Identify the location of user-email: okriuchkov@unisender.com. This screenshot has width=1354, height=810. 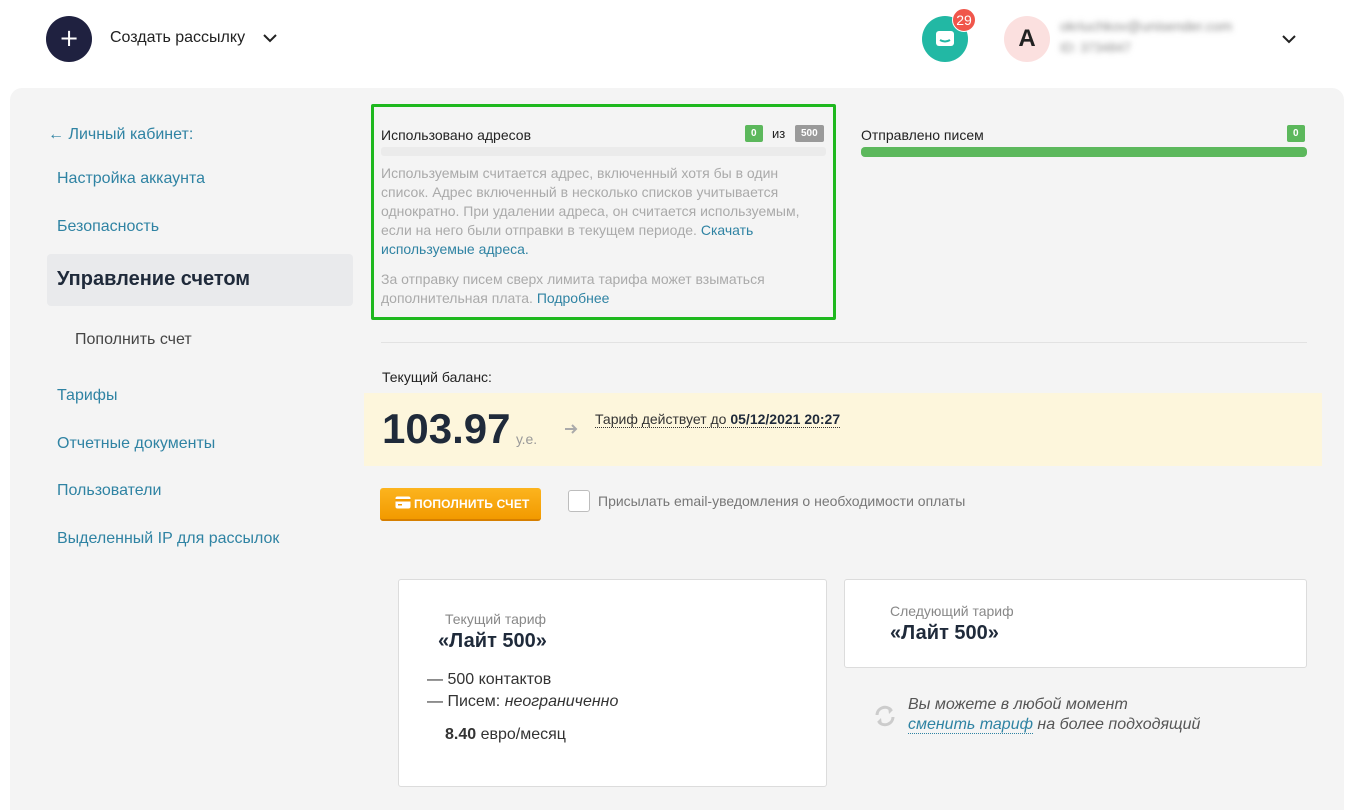
(1146, 26).